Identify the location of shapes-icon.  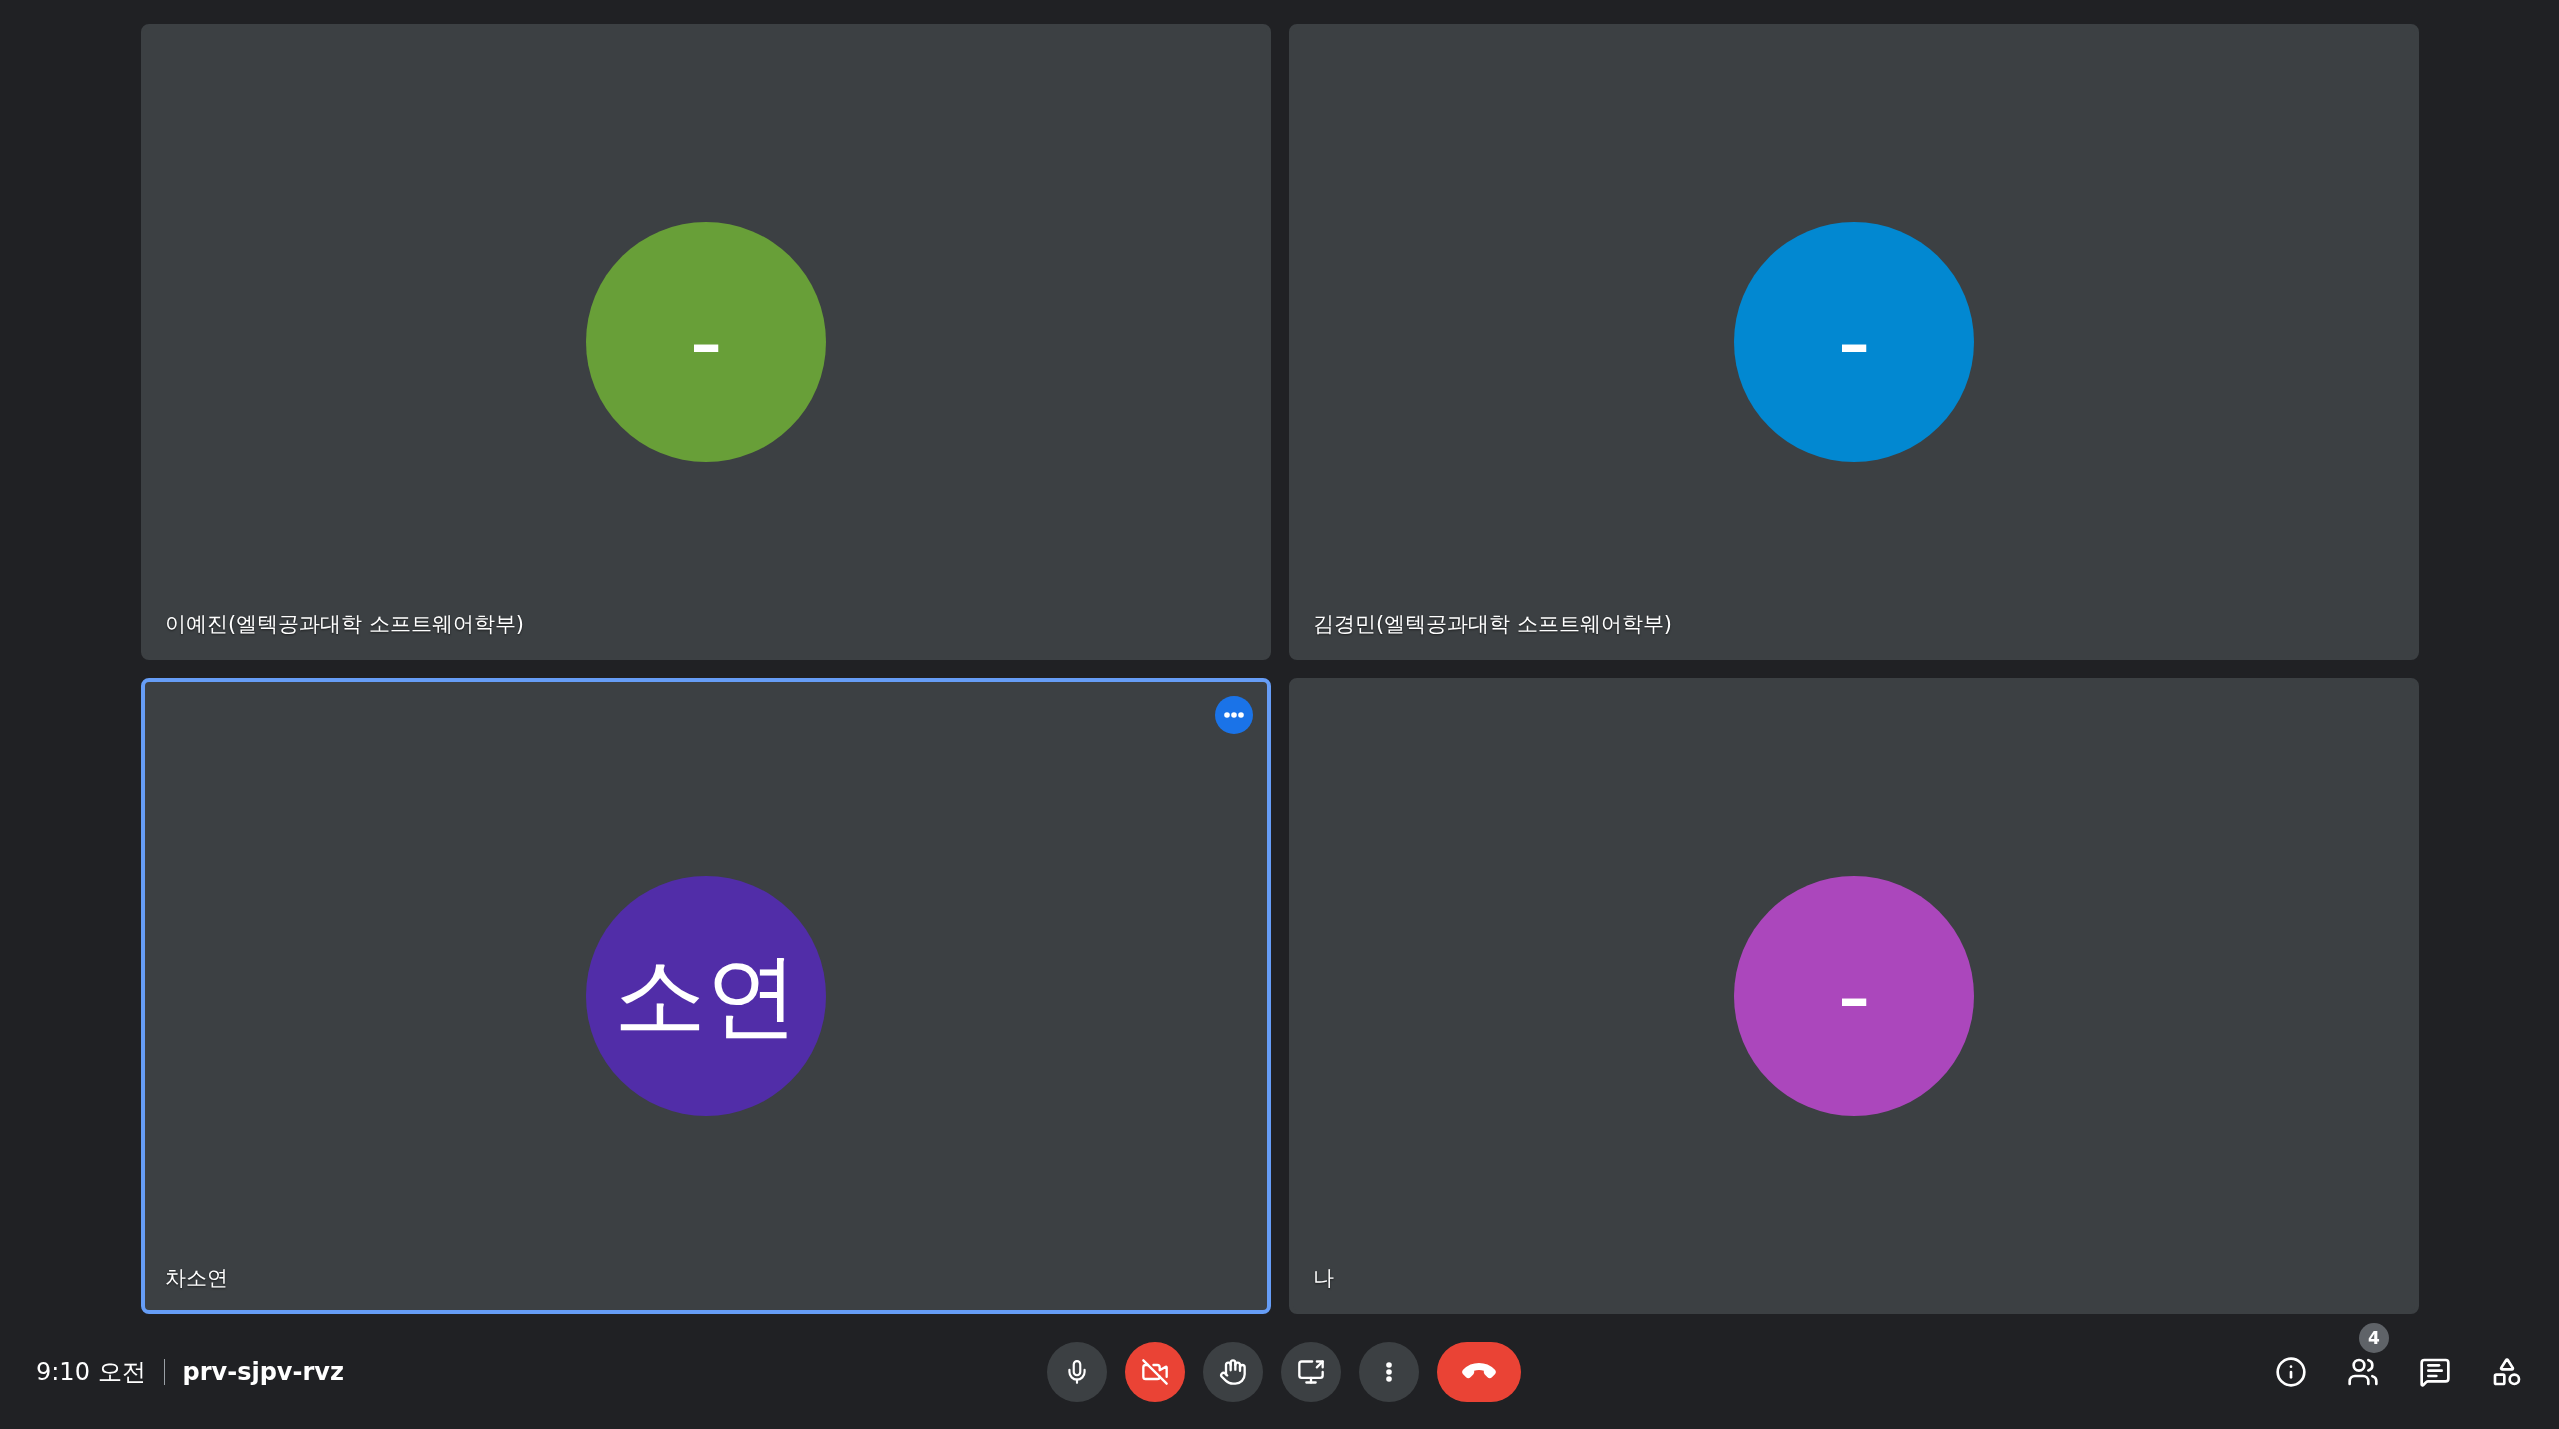
(2507, 1371).